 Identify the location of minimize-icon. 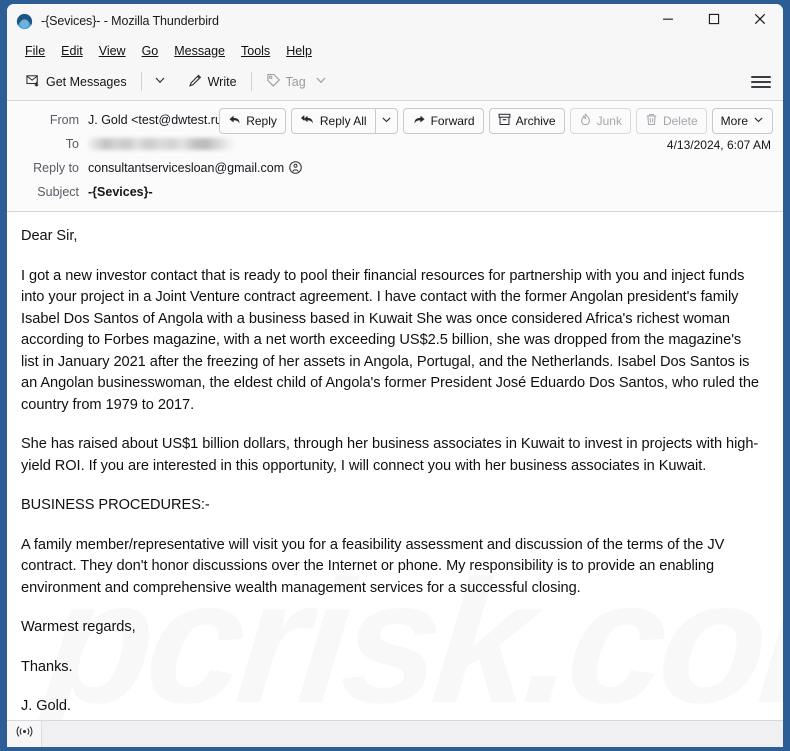
(668, 21).